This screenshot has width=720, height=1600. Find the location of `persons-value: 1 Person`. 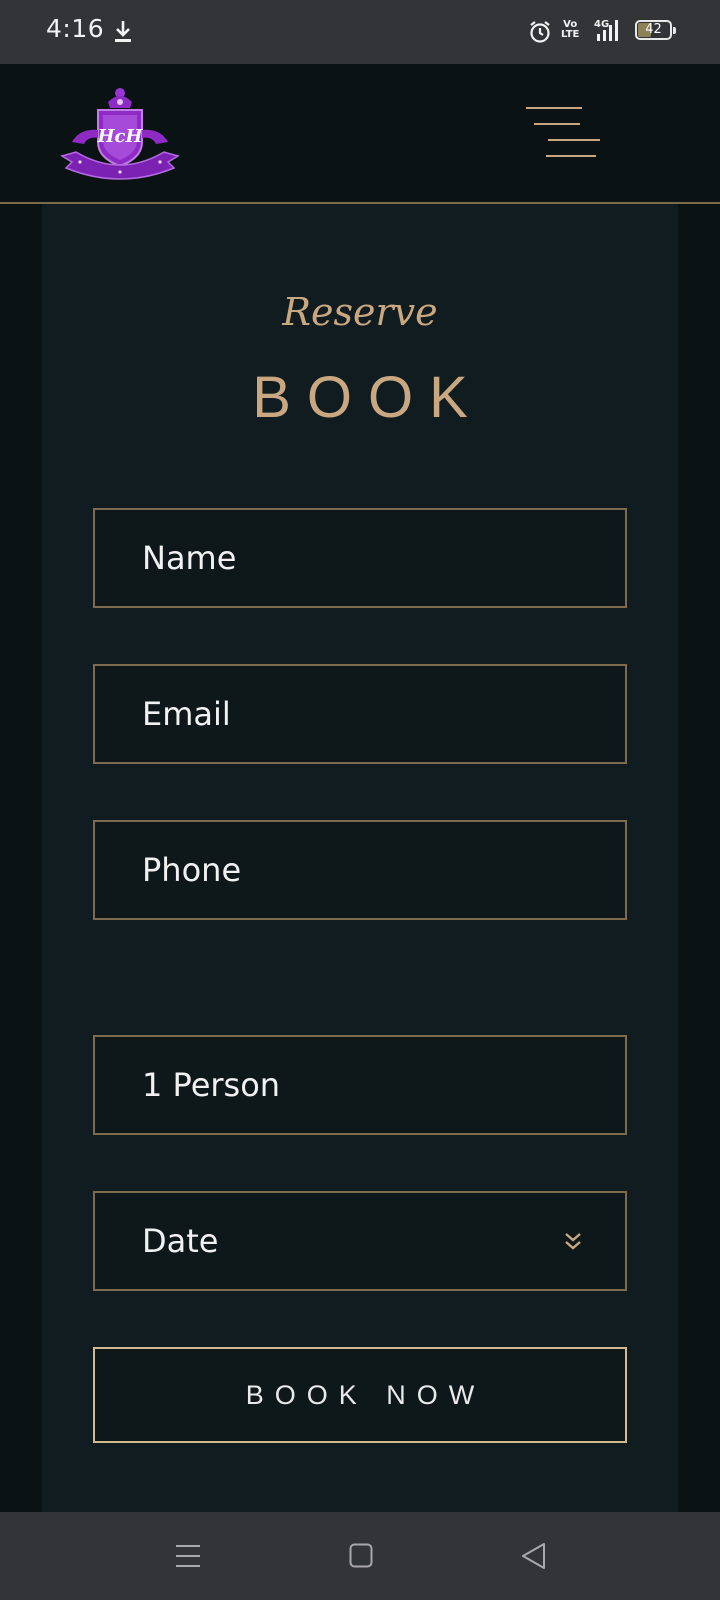

persons-value: 1 Person is located at coordinates (211, 1085).